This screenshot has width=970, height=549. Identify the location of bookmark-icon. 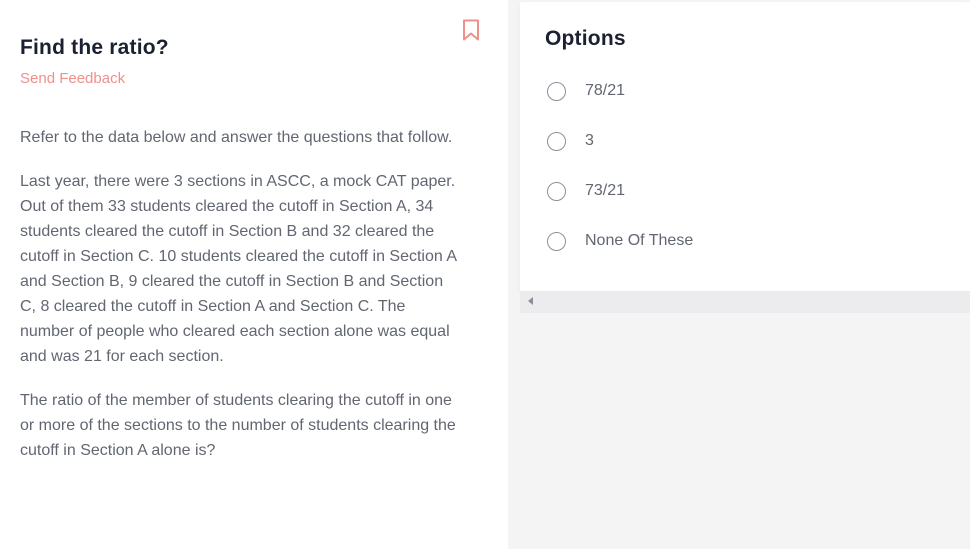
(471, 30).